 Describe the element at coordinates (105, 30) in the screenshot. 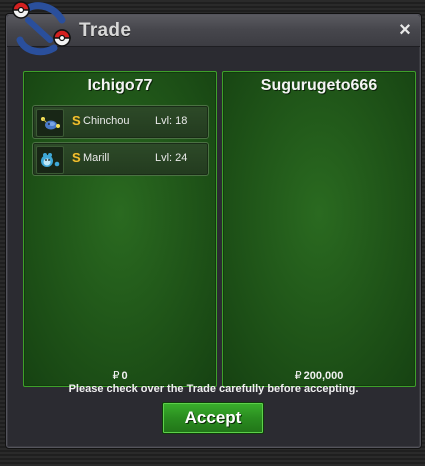

I see `window-title: Trade` at that location.